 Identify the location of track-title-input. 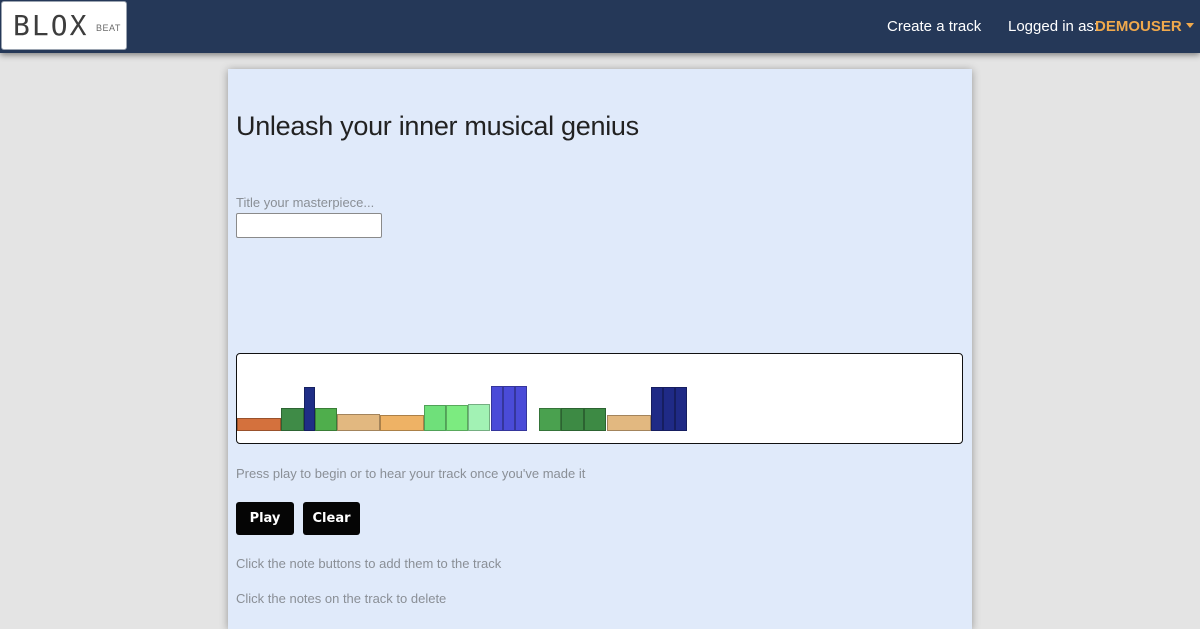
(309, 225).